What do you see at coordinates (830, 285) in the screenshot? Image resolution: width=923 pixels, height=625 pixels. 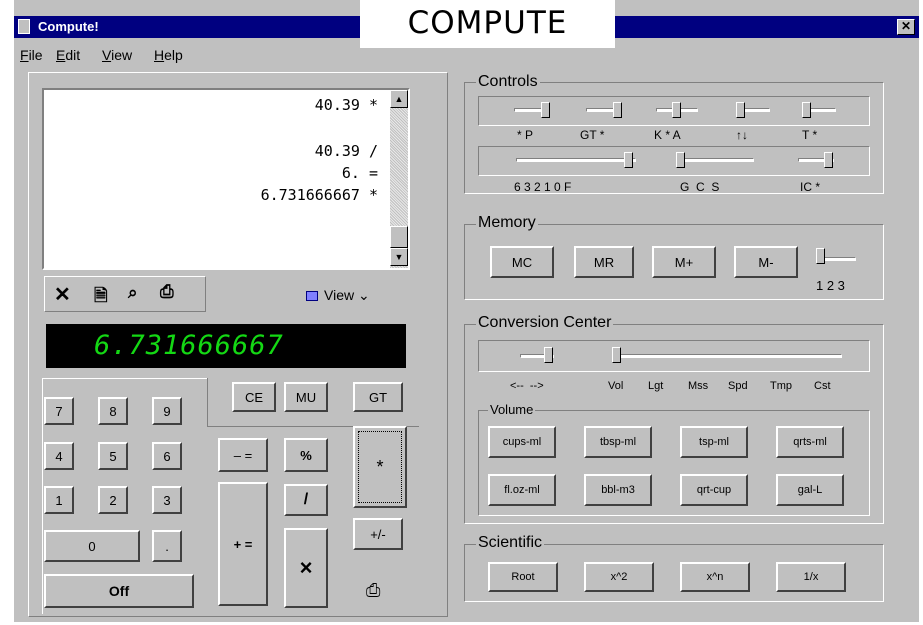 I see `memory-slider-labels: 1 2 3` at bounding box center [830, 285].